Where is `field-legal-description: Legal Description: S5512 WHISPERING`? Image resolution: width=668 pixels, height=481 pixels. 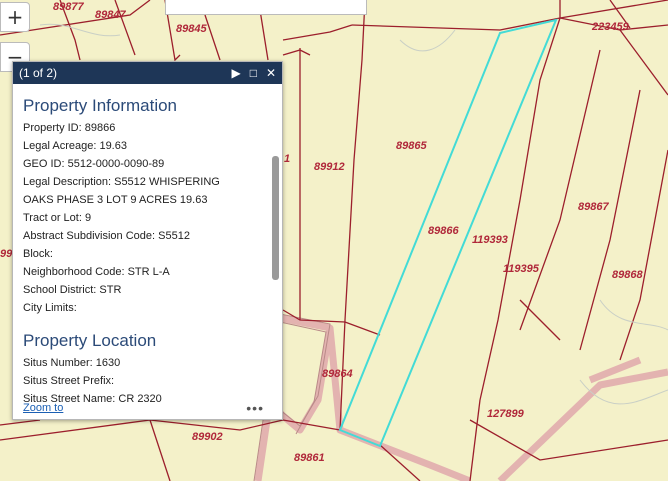 field-legal-description: Legal Description: S5512 WHISPERING is located at coordinates (121, 182).